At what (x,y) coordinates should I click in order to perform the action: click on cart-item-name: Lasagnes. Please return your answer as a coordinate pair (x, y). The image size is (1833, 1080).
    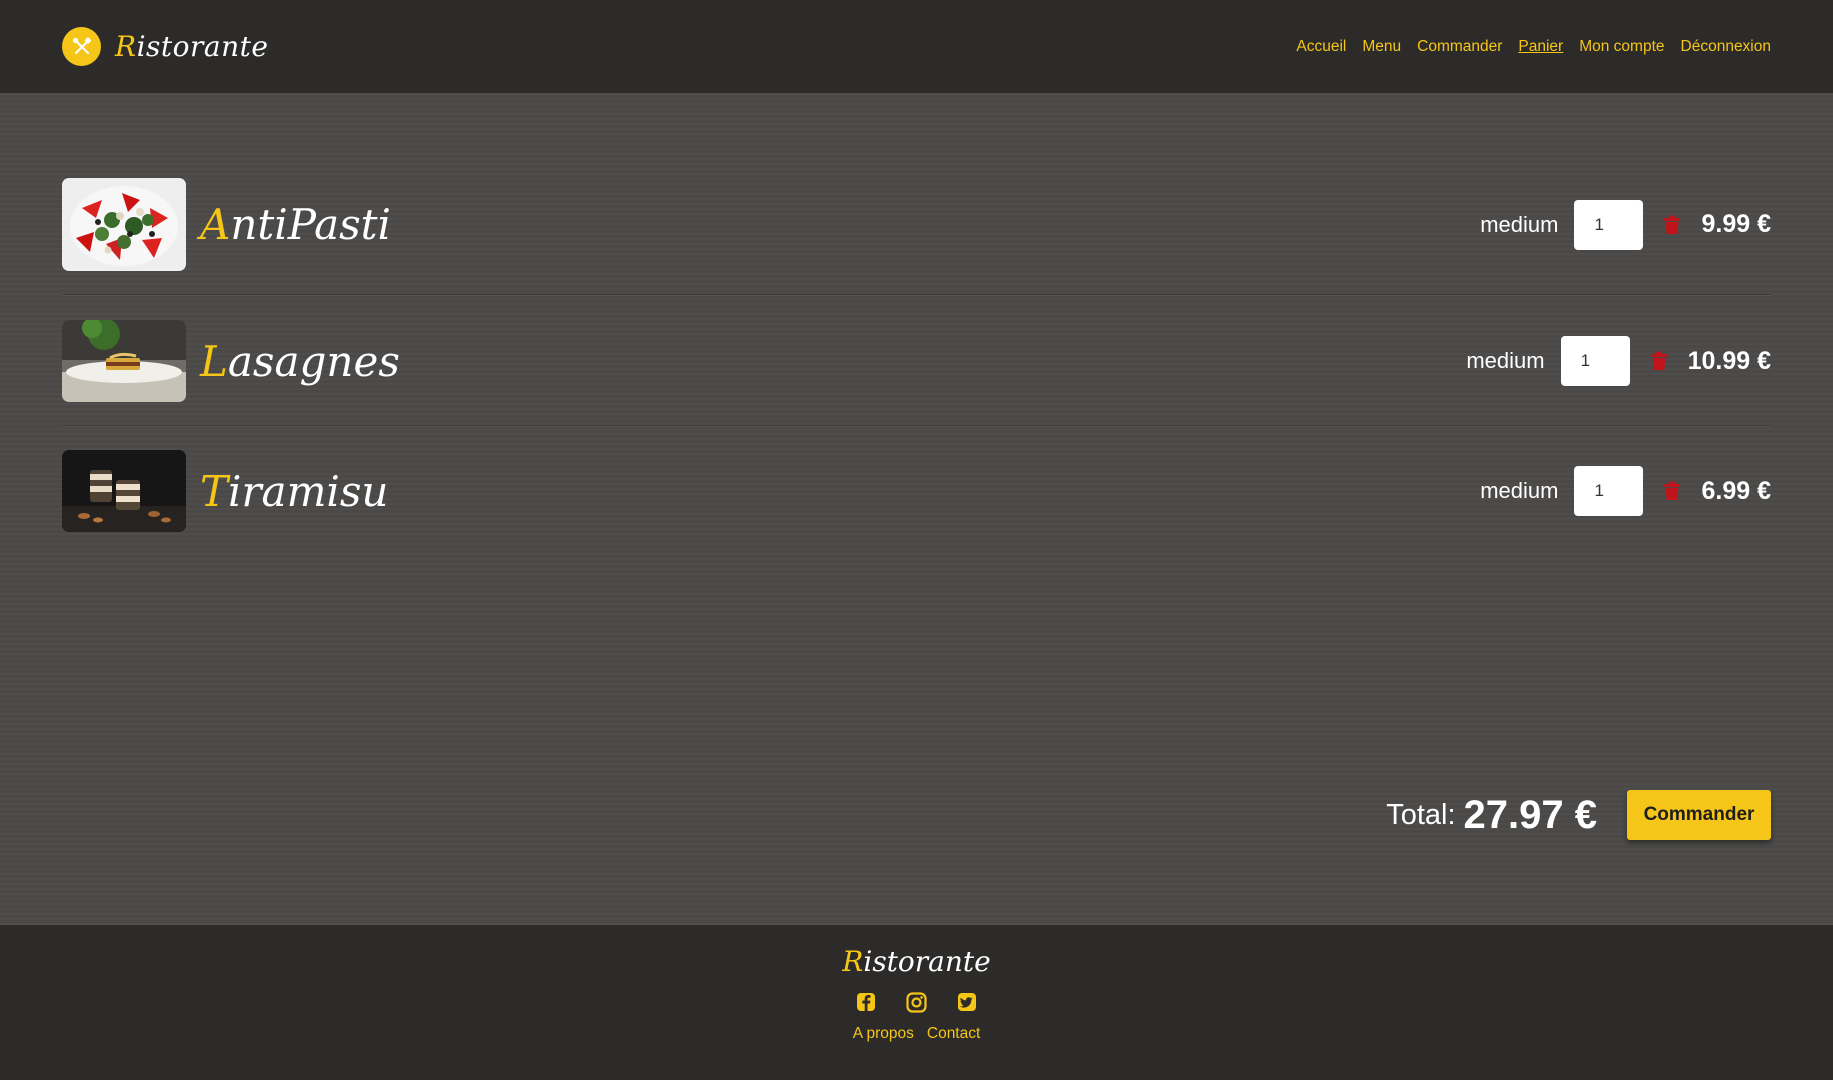
    Looking at the image, I should click on (300, 361).